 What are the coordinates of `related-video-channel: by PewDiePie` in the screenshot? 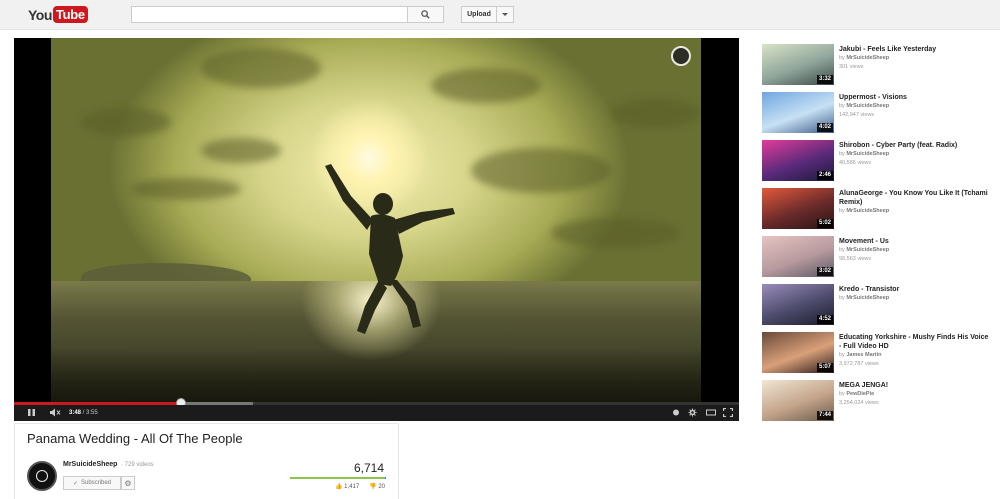 It's located at (914, 394).